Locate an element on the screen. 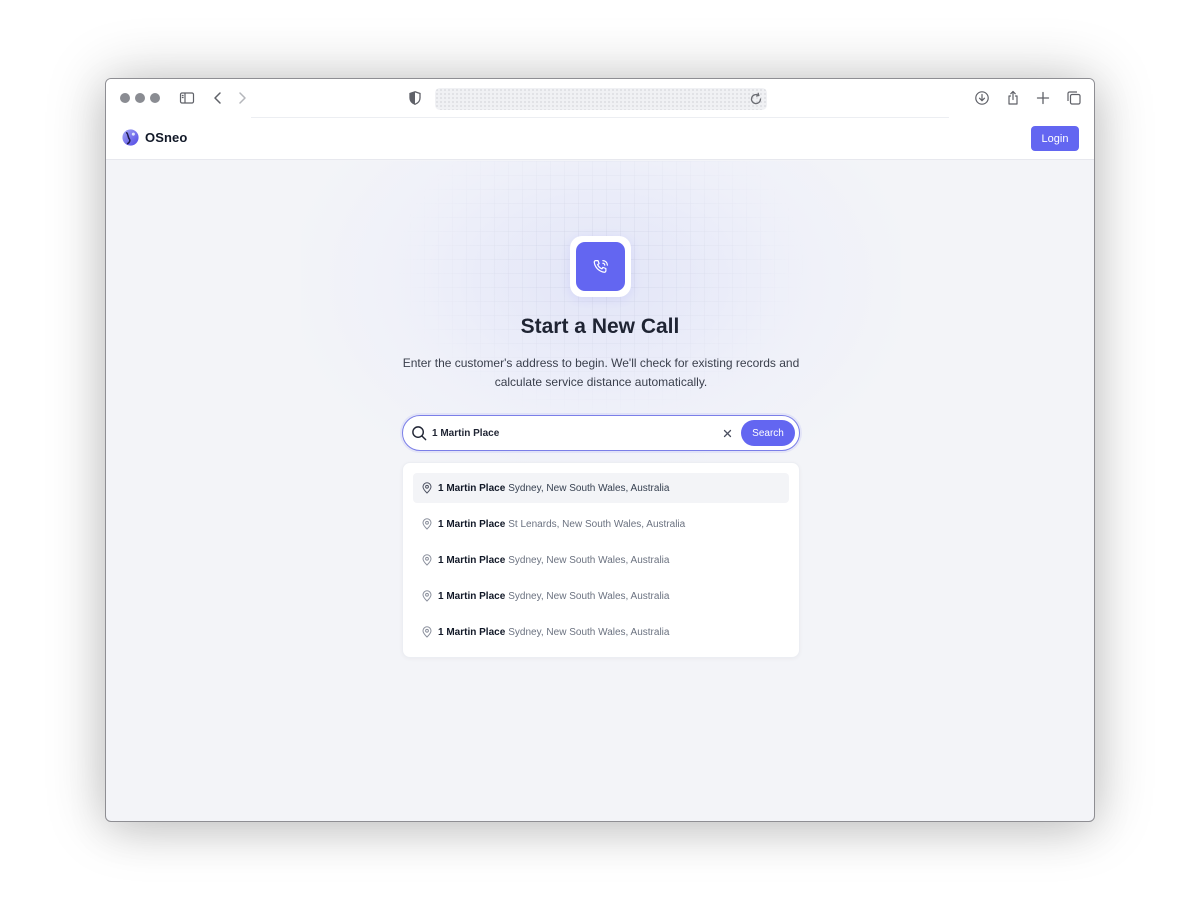 The height and width of the screenshot is (900, 1200). address-bar is located at coordinates (601, 99).